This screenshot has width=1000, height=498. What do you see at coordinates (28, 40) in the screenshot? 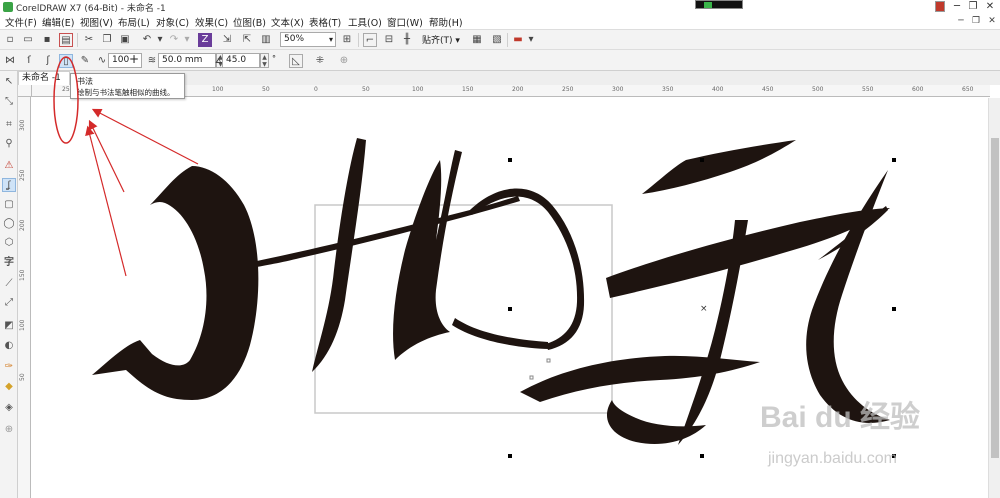
I see `open-folder-icon: ▭` at bounding box center [28, 40].